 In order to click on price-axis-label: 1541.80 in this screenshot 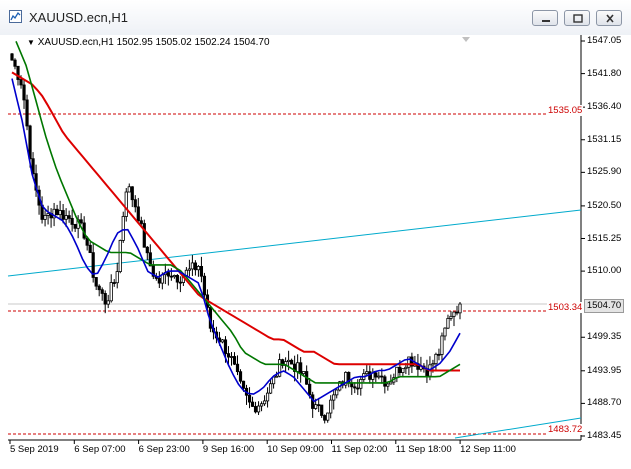, I will do `click(604, 73)`.